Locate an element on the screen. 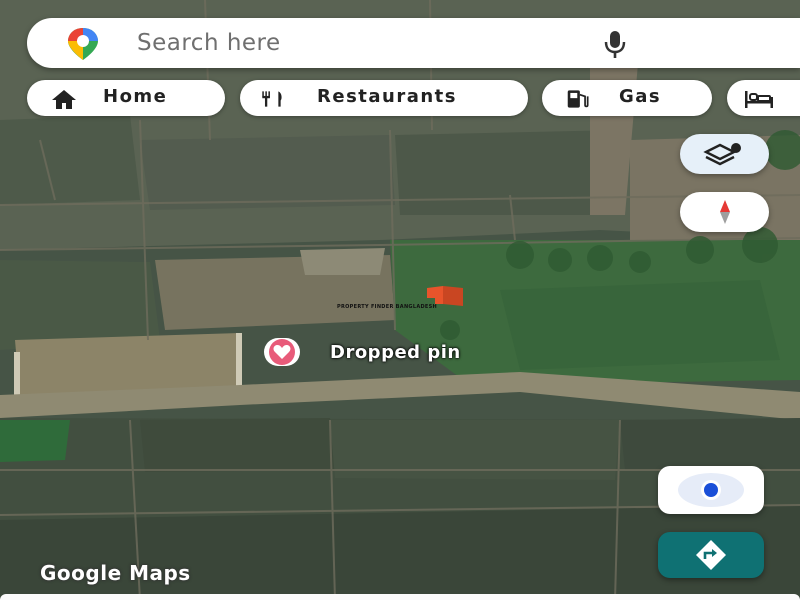 The image size is (800, 600). my-location-icon is located at coordinates (711, 490).